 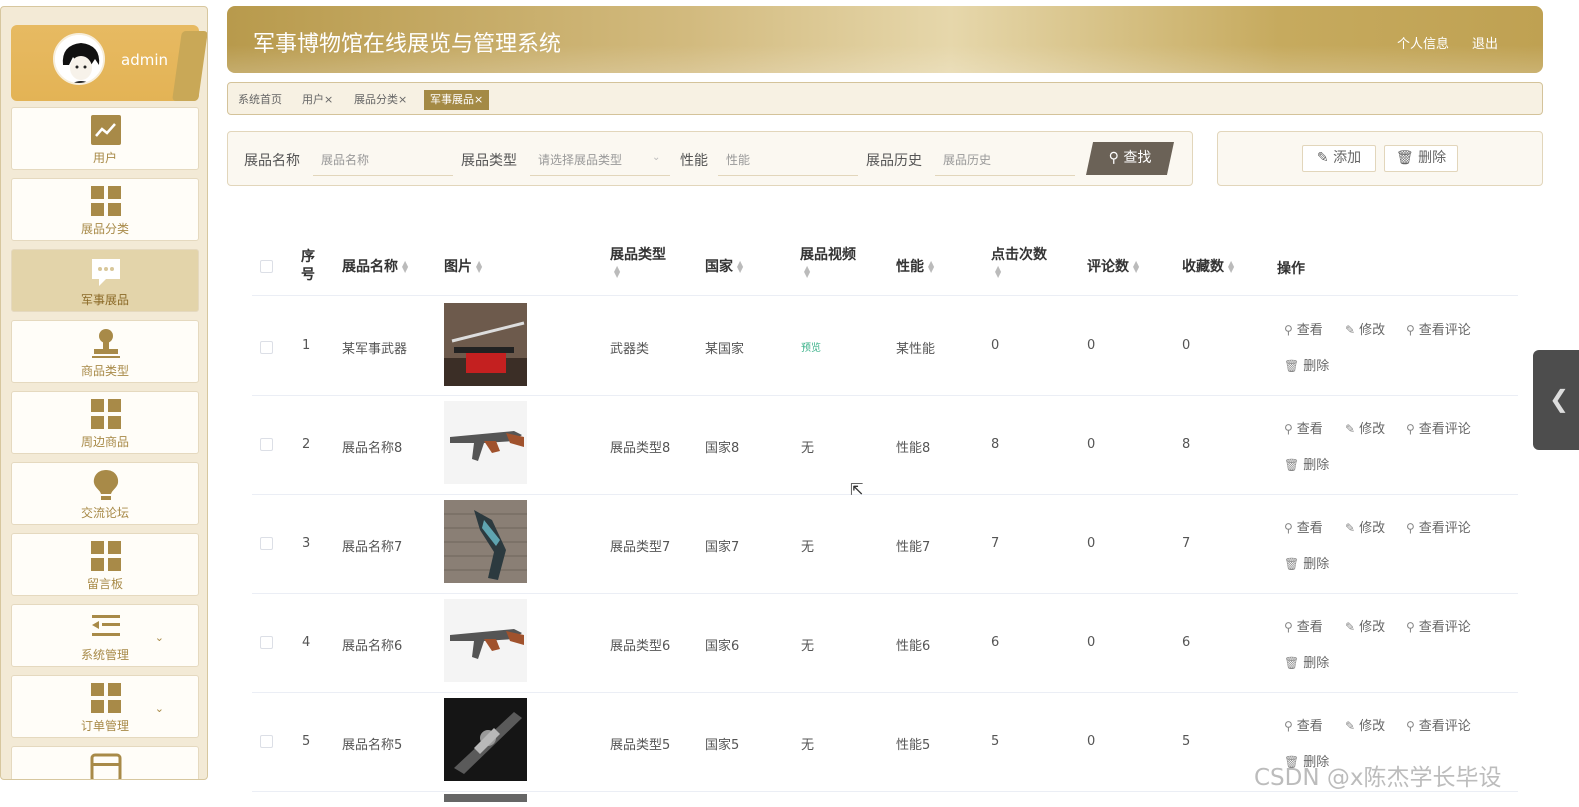 I want to click on cell-performance: 性能6, so click(x=913, y=646).